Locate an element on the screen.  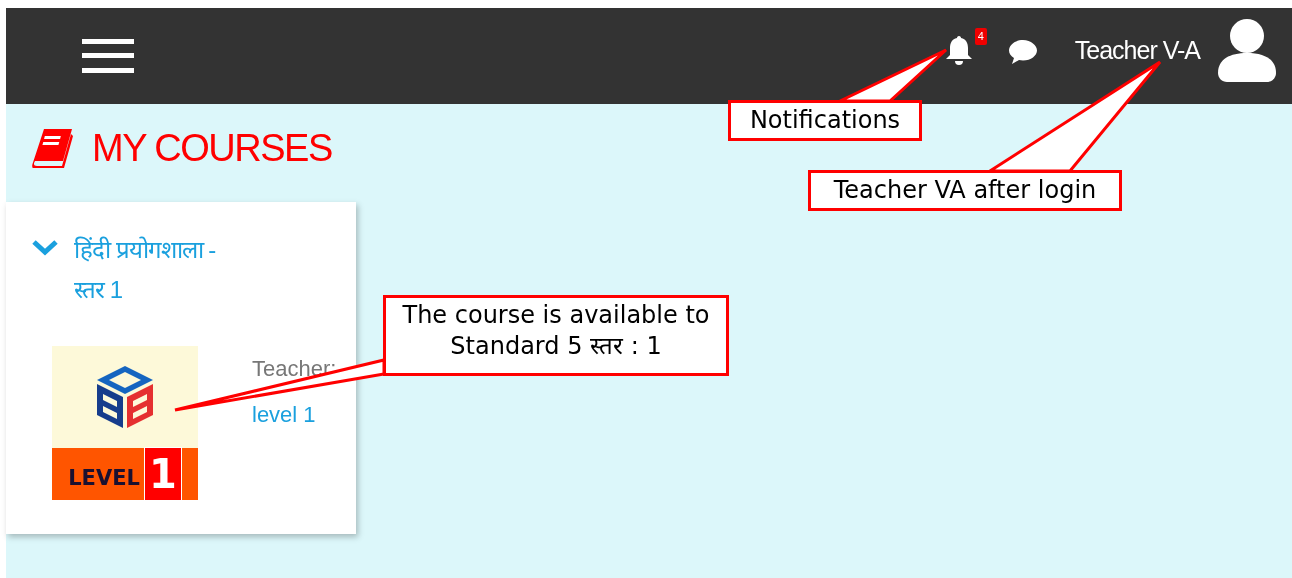
messages-button is located at coordinates (1022, 52).